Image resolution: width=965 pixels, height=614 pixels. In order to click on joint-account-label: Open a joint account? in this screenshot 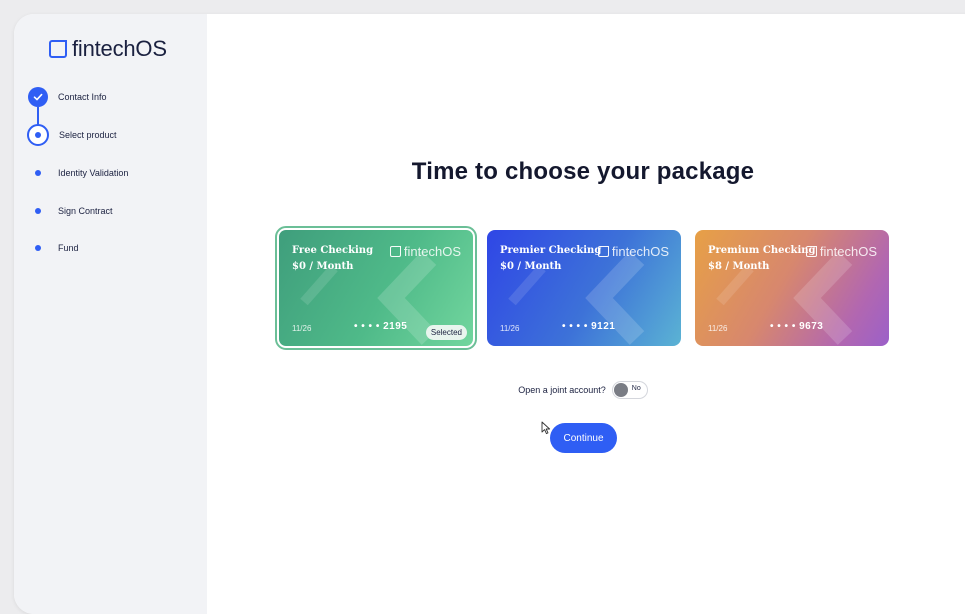, I will do `click(562, 390)`.